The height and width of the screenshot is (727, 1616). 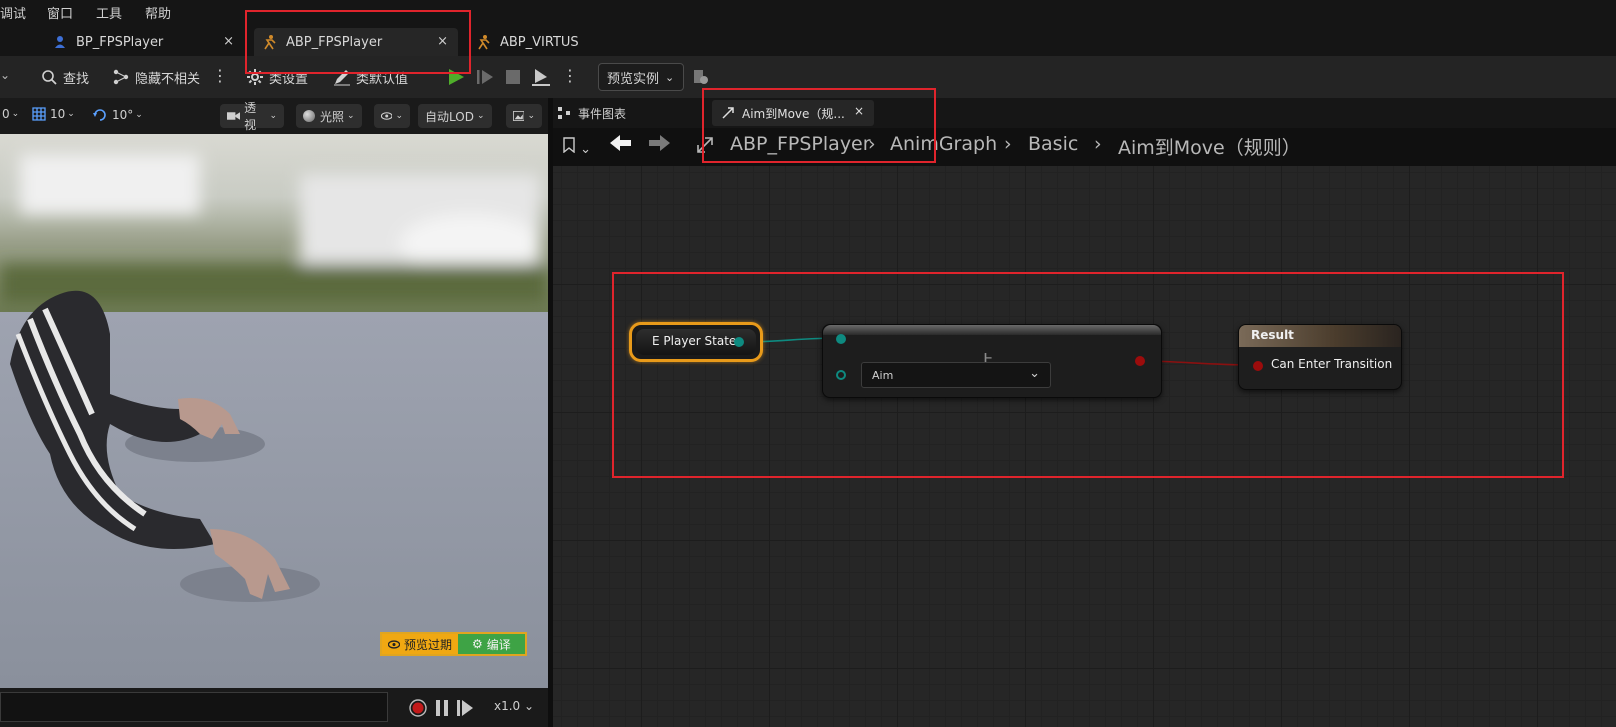 I want to click on result-node-title: Result, so click(x=1272, y=335).